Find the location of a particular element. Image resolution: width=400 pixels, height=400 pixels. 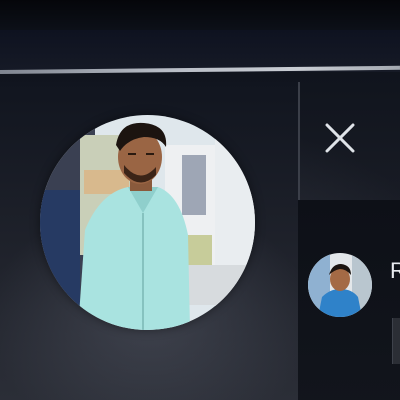

side-panel-edge is located at coordinates (396, 341).